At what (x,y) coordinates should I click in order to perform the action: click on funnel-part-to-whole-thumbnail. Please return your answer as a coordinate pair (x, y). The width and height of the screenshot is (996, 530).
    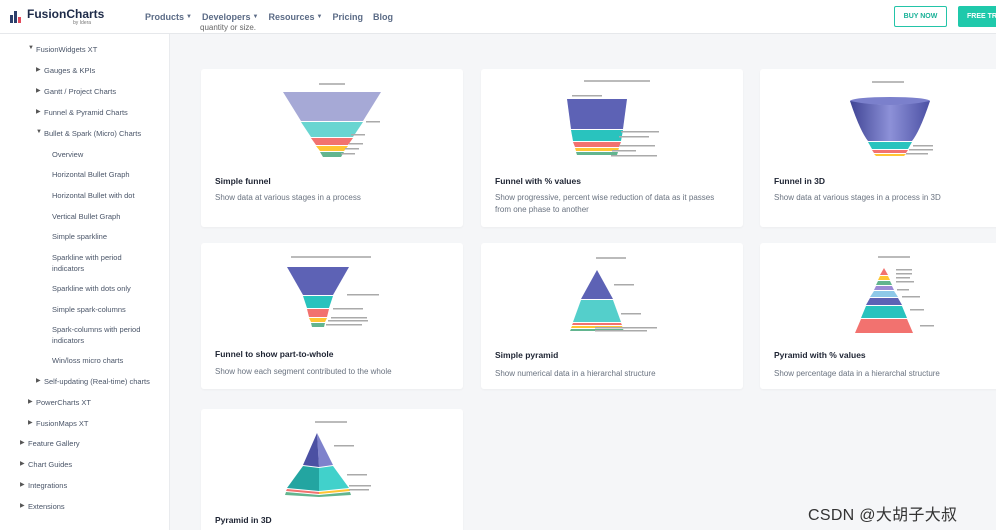
    Looking at the image, I should click on (333, 291).